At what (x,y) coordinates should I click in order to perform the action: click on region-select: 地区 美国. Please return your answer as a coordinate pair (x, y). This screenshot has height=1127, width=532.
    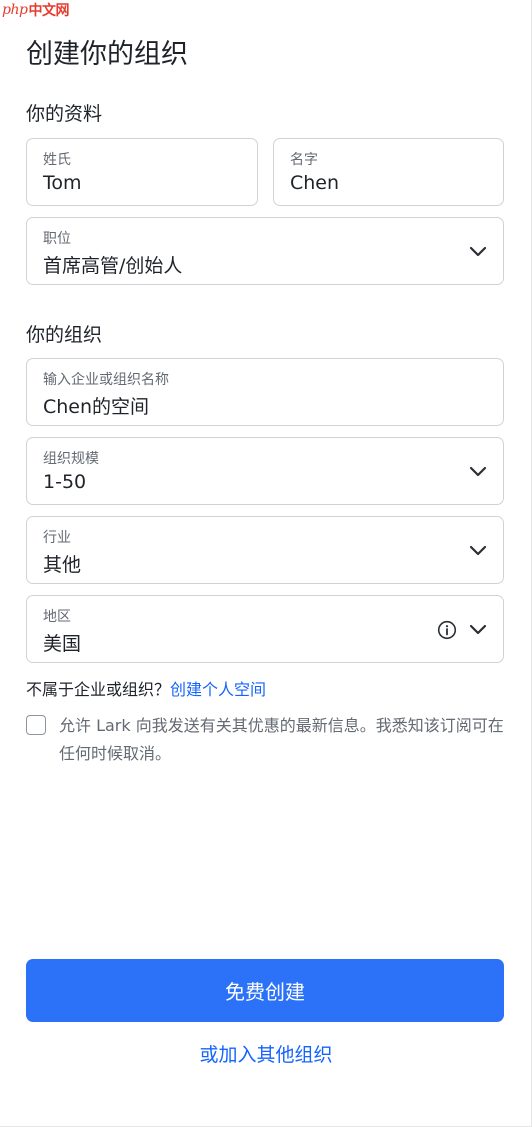
    Looking at the image, I should click on (265, 629).